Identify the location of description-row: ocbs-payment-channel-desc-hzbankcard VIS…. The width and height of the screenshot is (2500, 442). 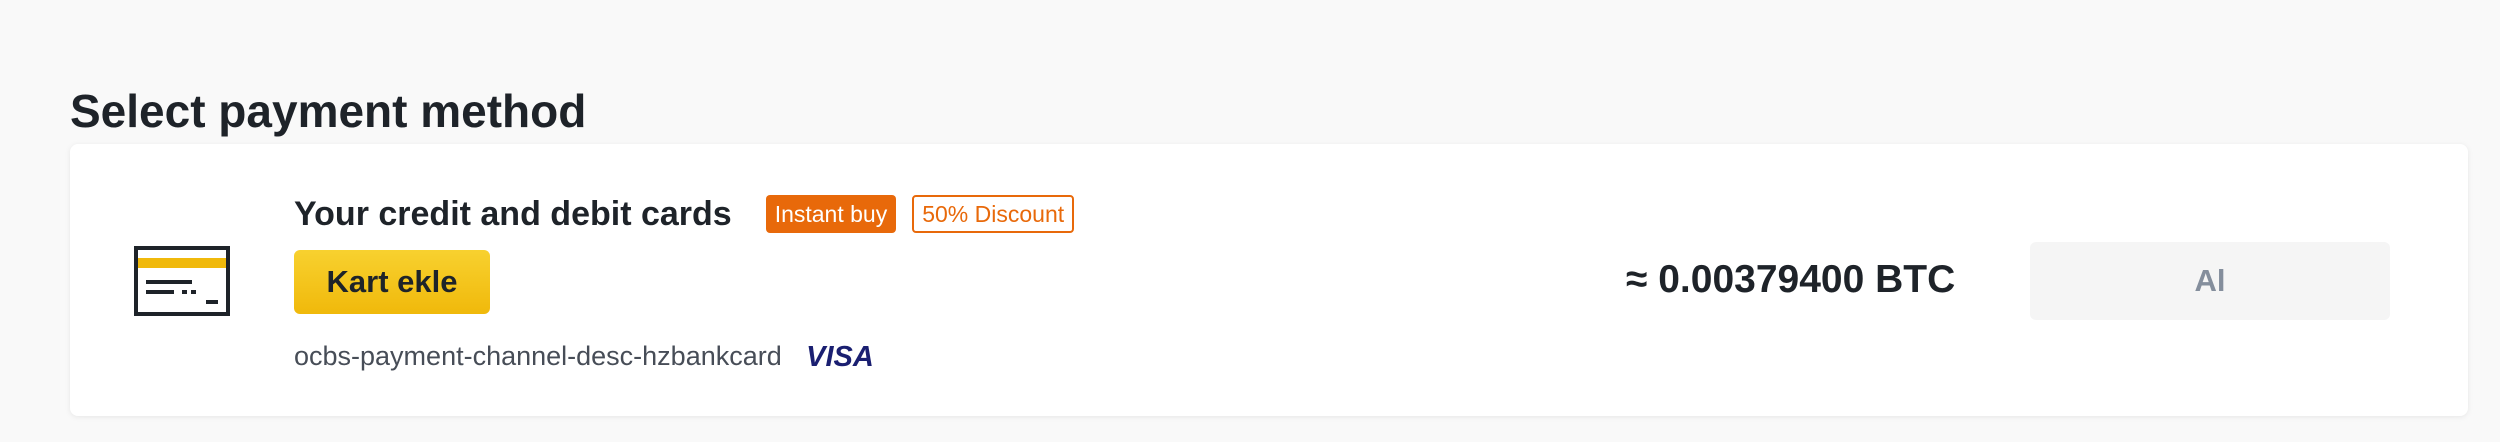
(684, 356).